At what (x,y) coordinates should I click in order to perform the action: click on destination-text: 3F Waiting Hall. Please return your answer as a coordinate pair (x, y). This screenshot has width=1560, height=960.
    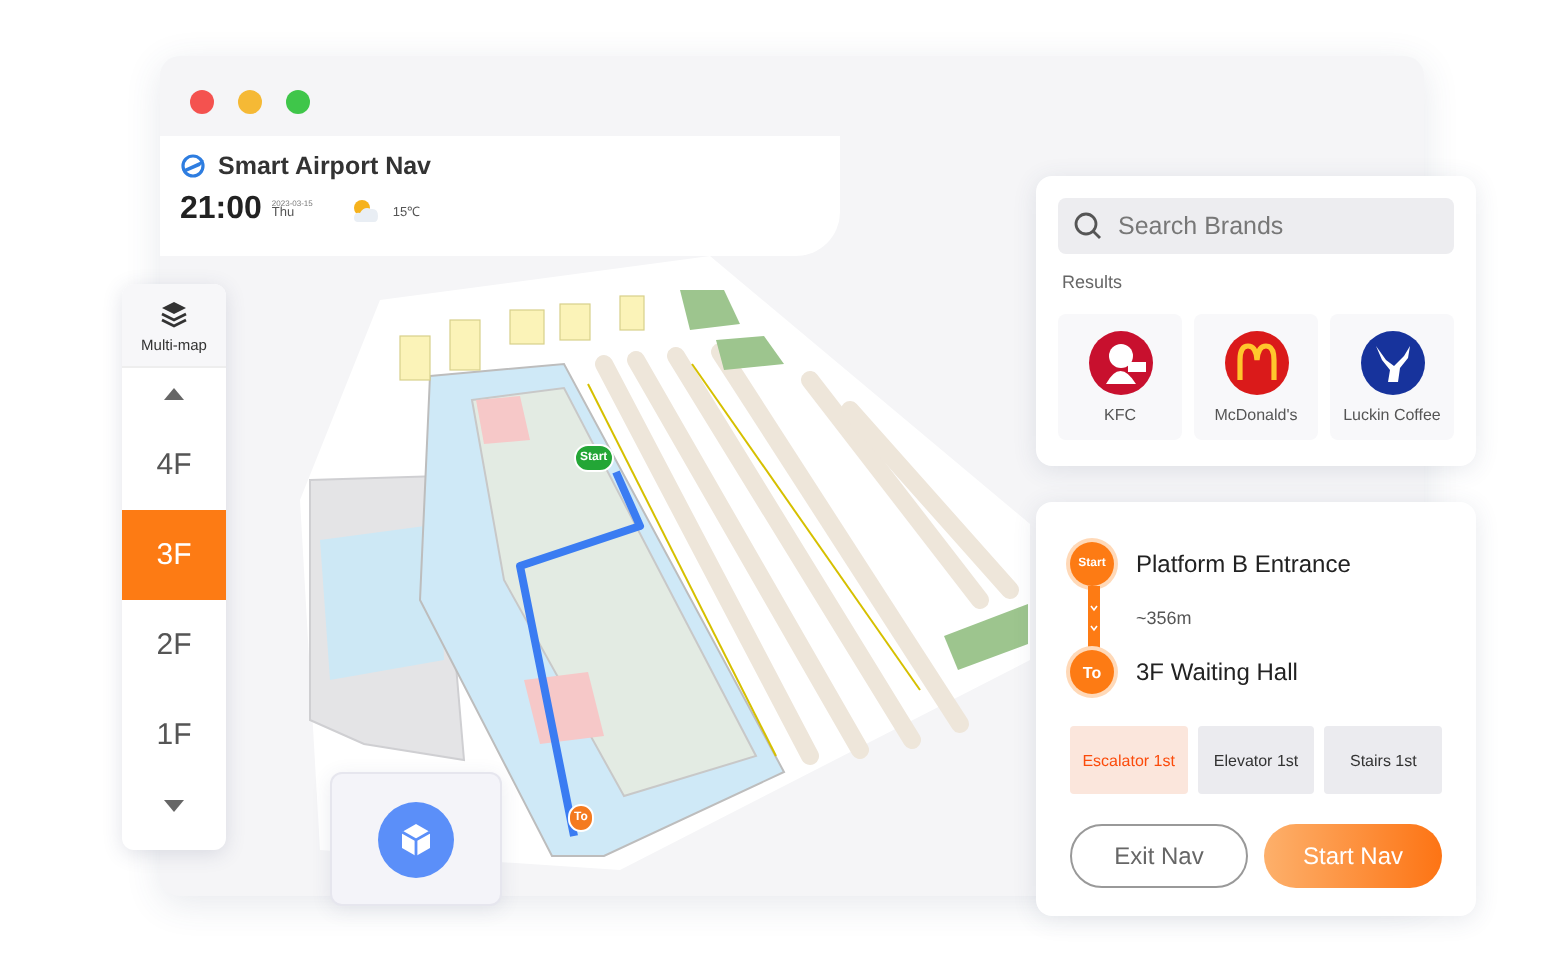
    Looking at the image, I should click on (1218, 672).